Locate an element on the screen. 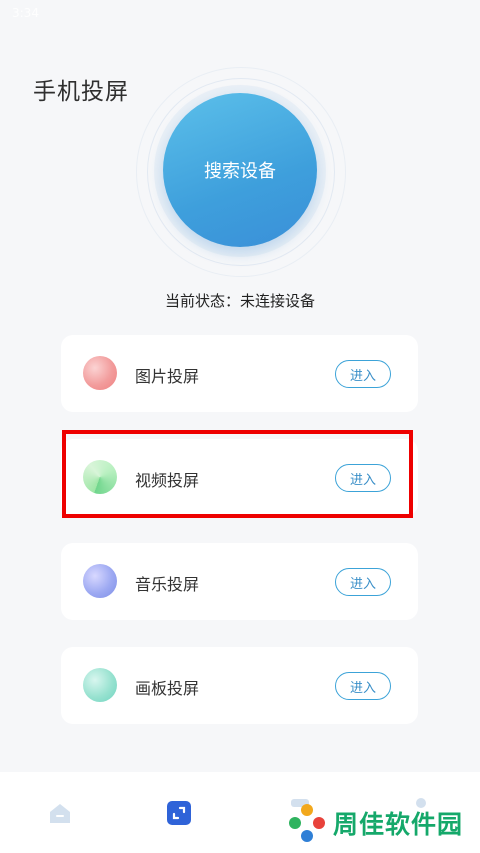 The height and width of the screenshot is (853, 480). blue-circle-icon is located at coordinates (100, 581).